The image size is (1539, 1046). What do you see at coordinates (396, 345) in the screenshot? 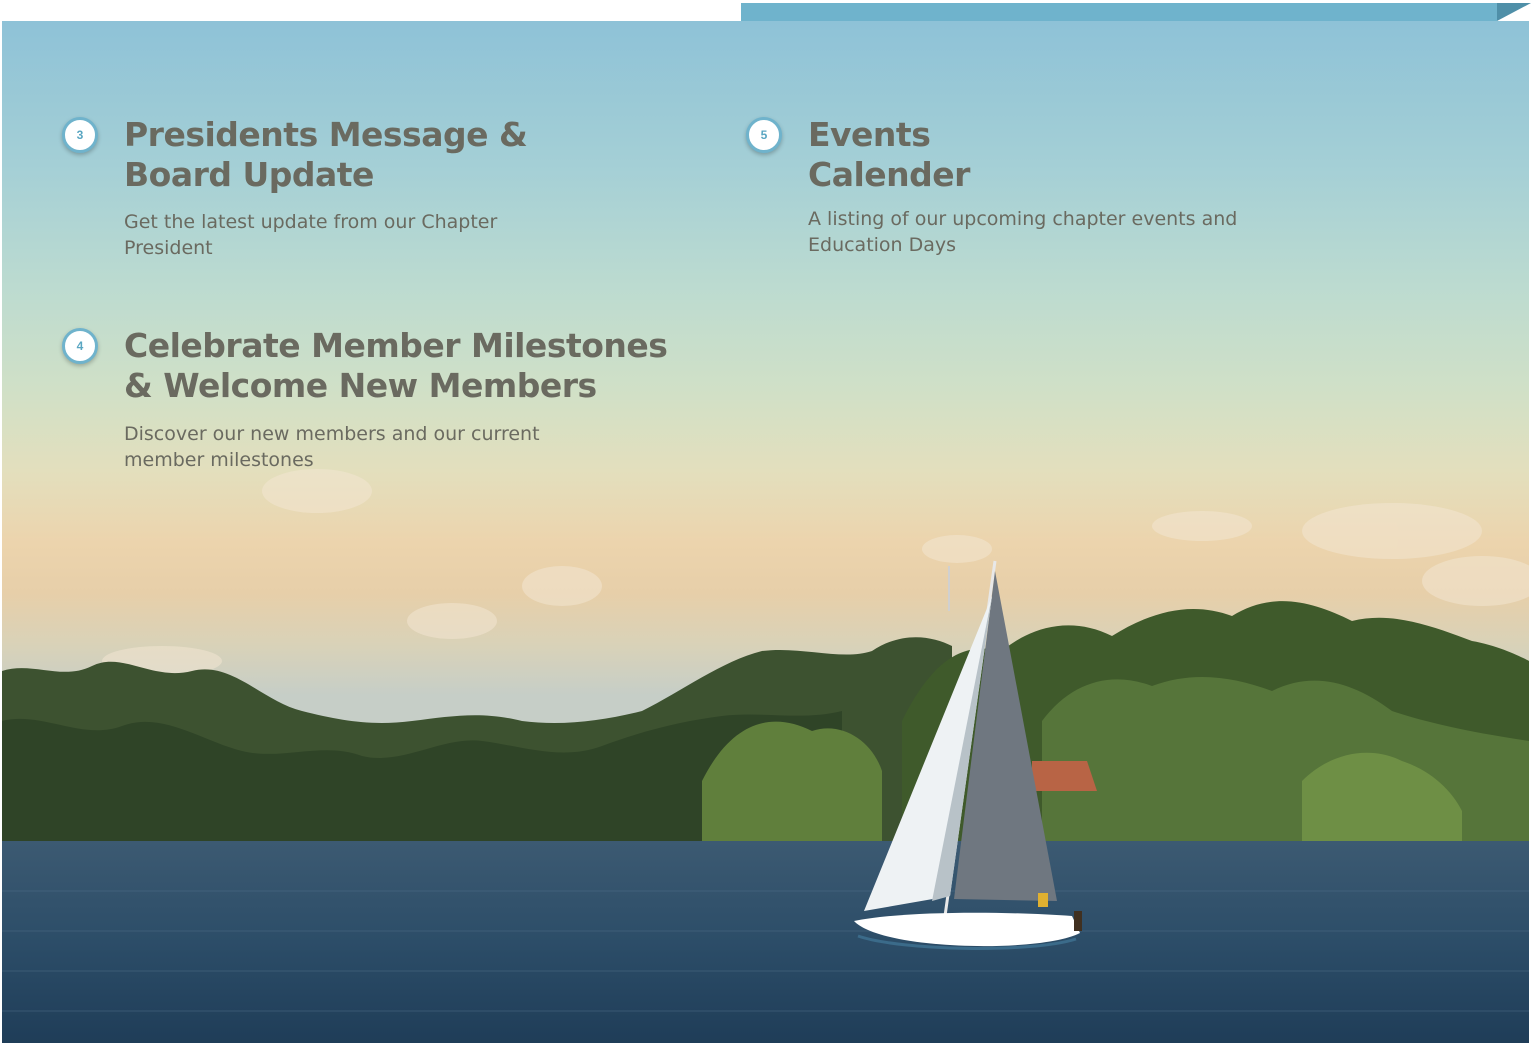
I see `title-line: Celebrate Member Milestones` at bounding box center [396, 345].